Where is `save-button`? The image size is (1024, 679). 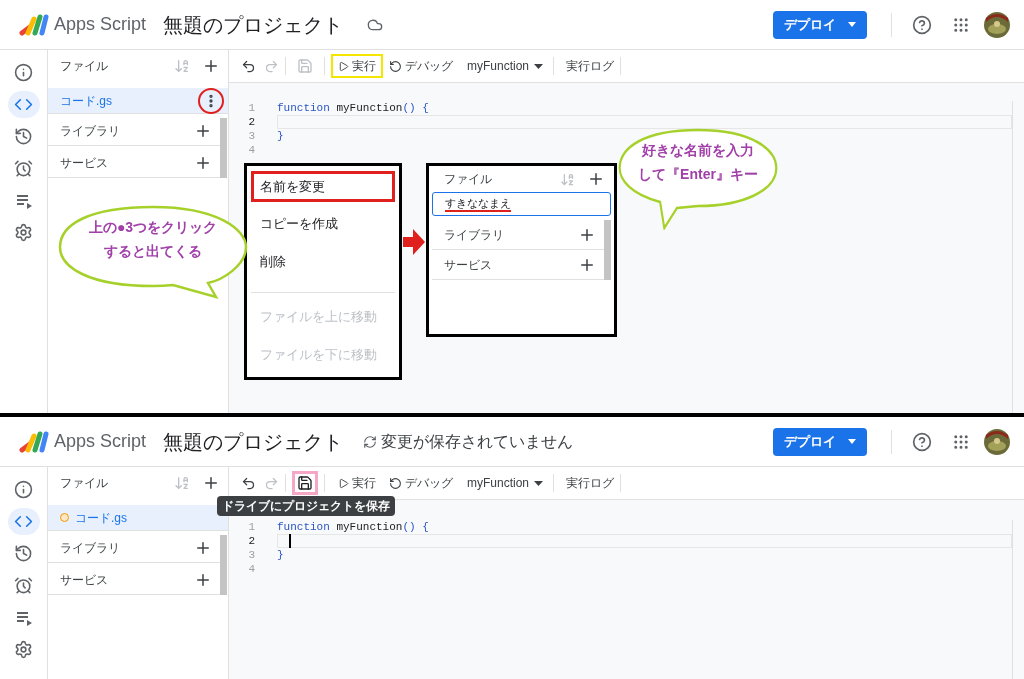 save-button is located at coordinates (305, 483).